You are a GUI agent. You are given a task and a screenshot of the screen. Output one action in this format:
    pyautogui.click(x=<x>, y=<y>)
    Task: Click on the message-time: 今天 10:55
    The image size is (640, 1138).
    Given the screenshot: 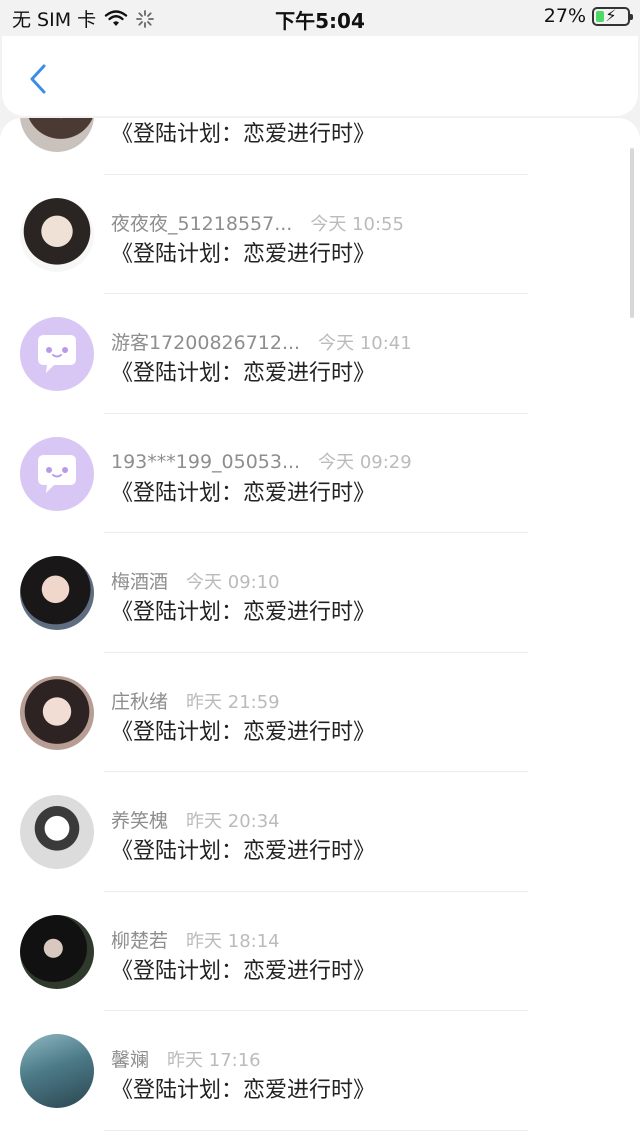 What is the action you would take?
    pyautogui.click(x=357, y=224)
    